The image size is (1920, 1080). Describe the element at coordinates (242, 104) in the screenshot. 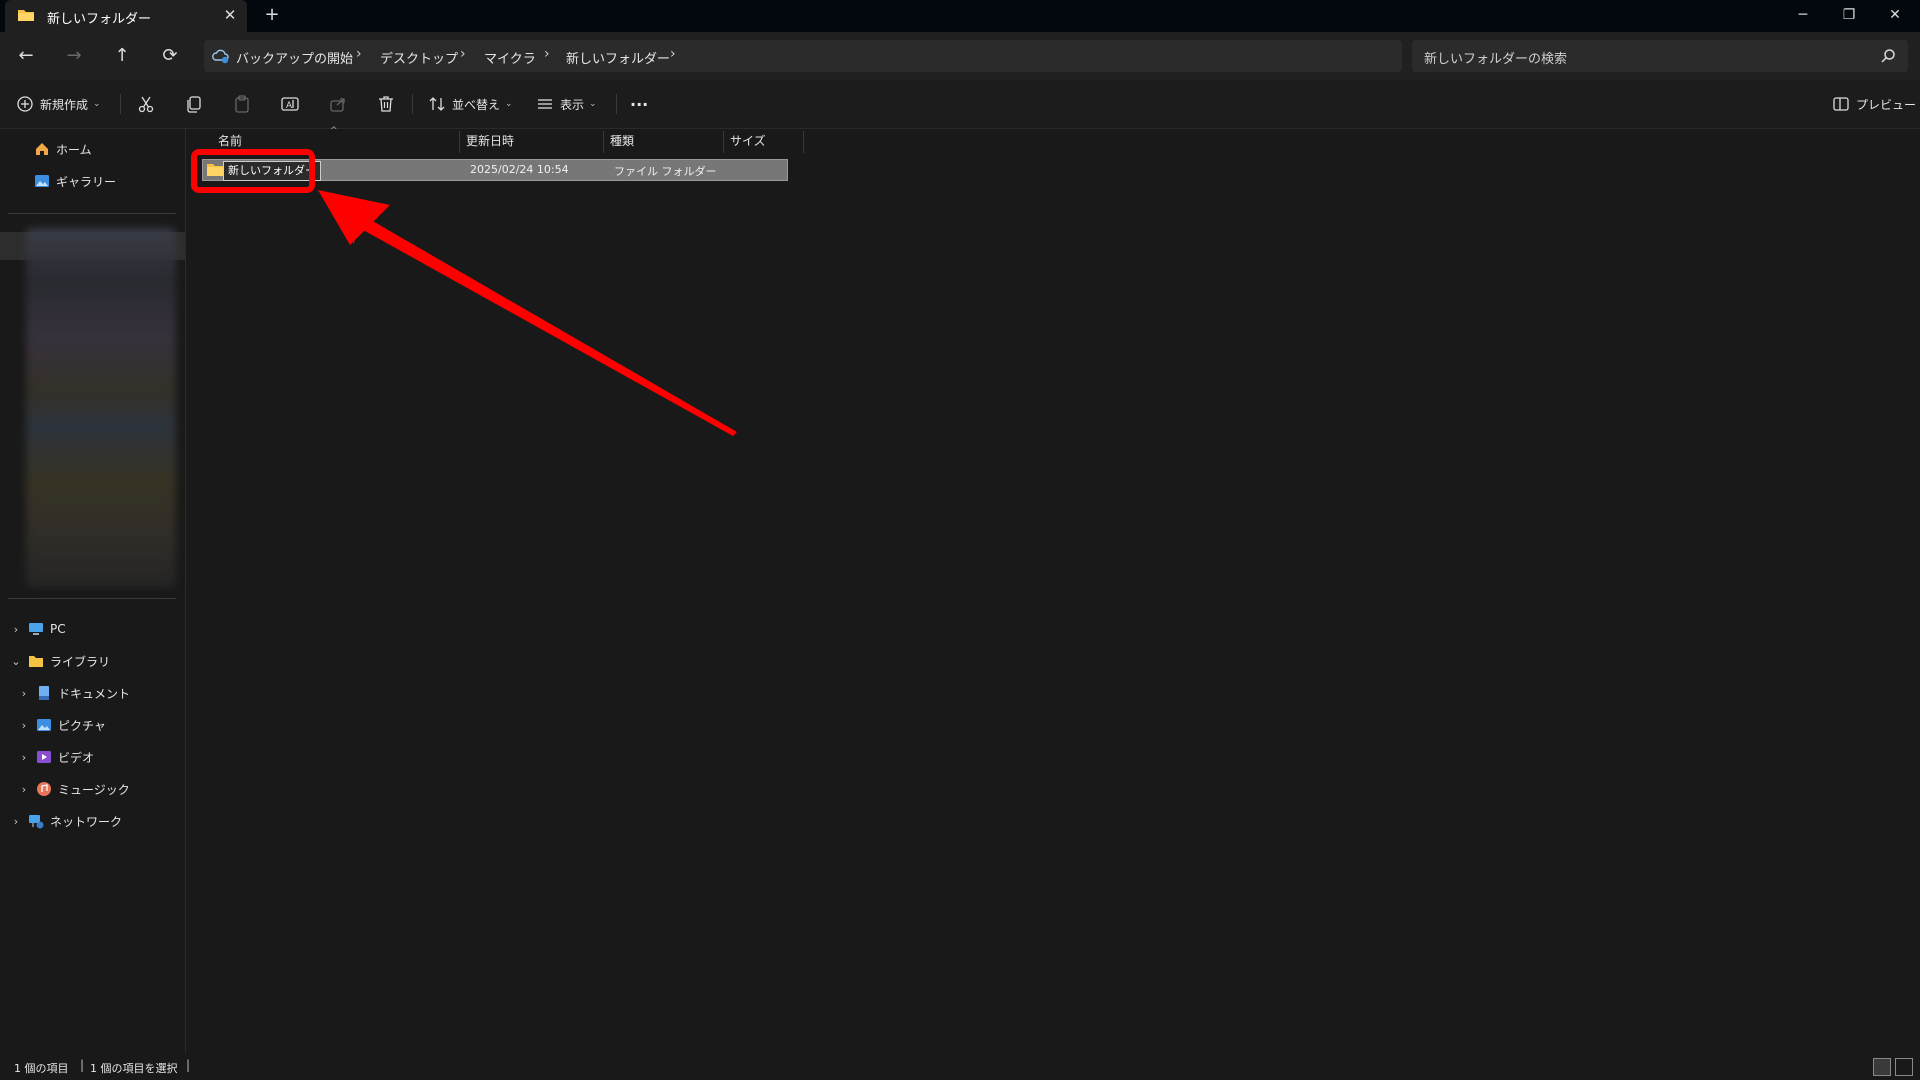

I see `paste-icon` at that location.